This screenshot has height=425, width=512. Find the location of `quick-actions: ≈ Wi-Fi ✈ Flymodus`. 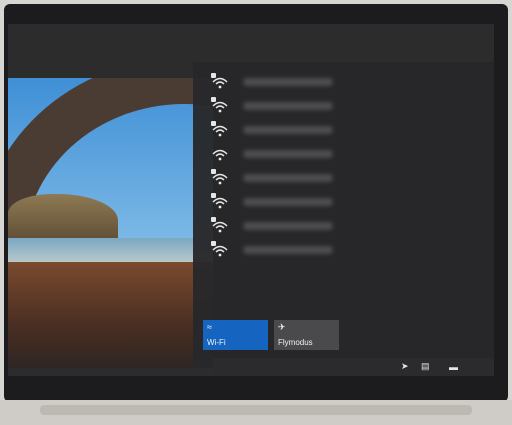

quick-actions: ≈ Wi-Fi ✈ Flymodus is located at coordinates (271, 335).